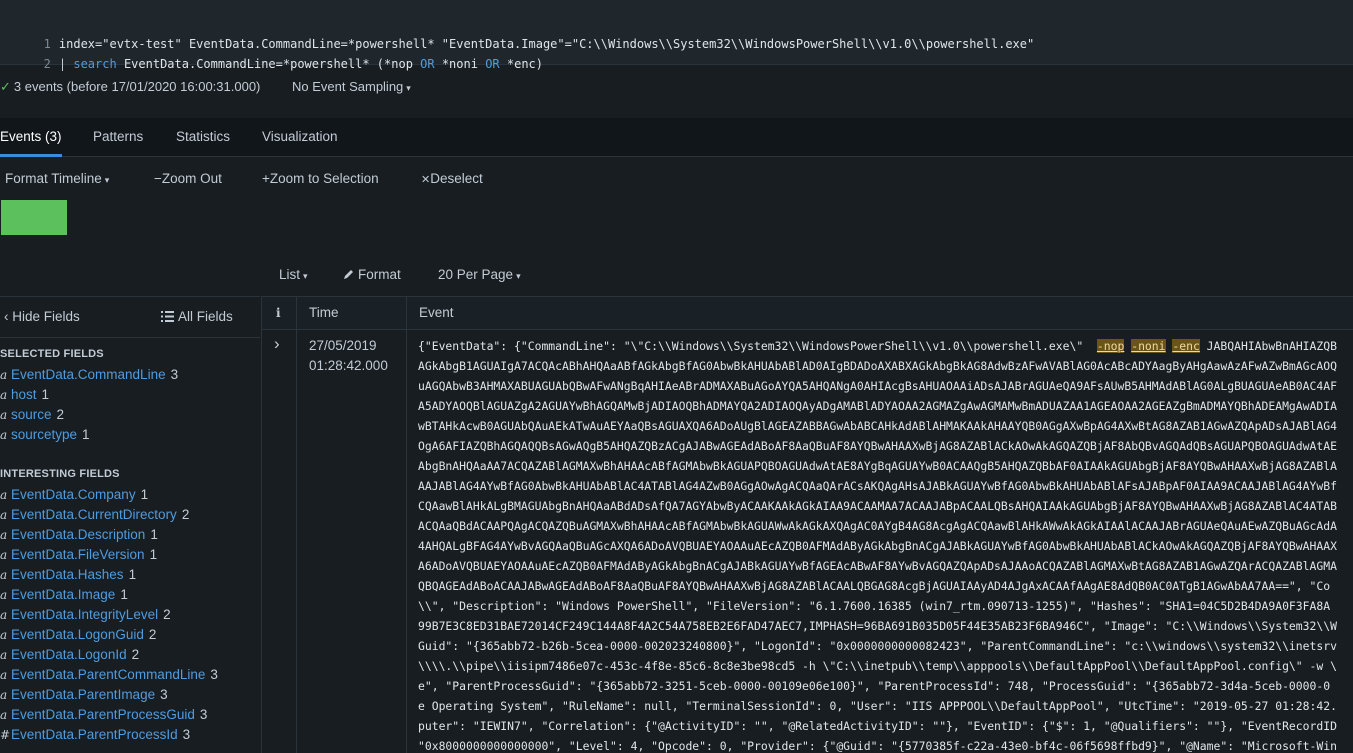  I want to click on expand-row-icon: ›, so click(277, 343).